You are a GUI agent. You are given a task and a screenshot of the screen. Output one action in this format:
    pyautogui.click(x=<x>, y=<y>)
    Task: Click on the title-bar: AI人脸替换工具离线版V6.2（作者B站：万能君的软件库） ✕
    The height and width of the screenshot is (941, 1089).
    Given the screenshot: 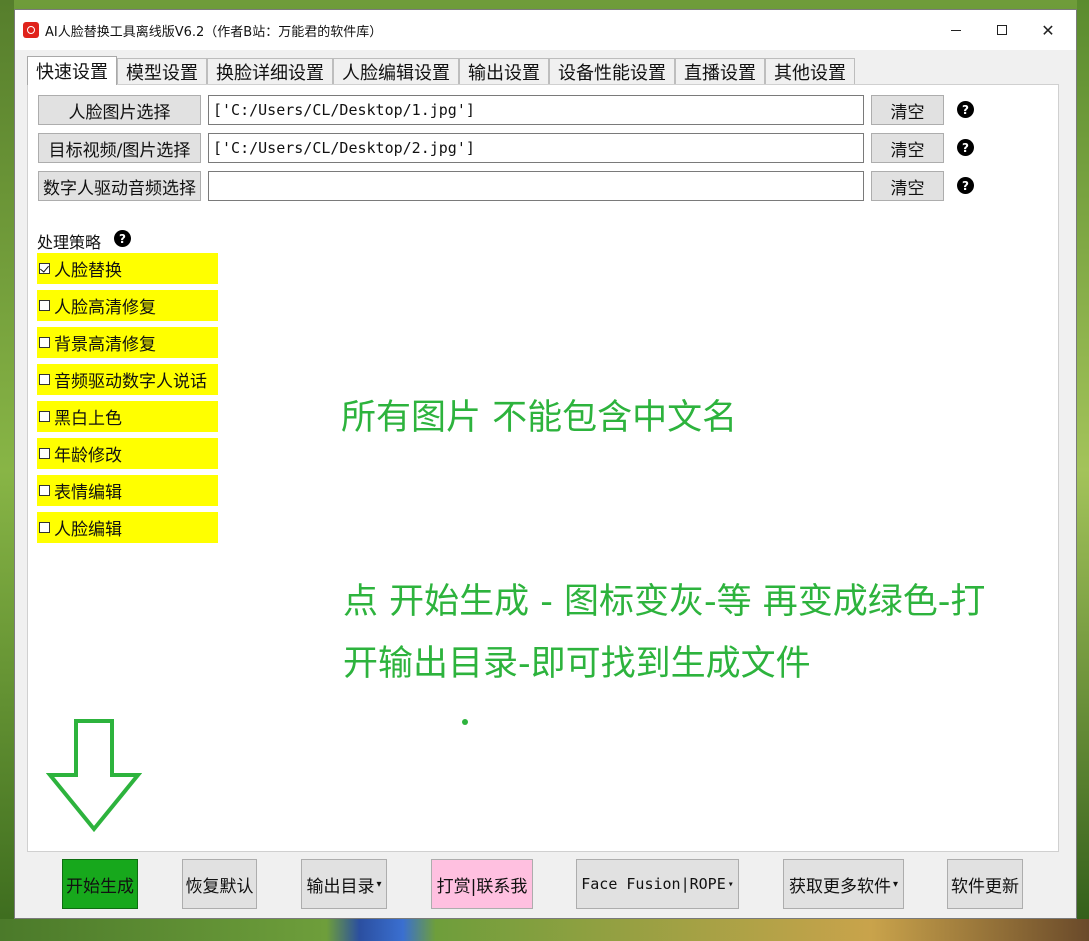 What is the action you would take?
    pyautogui.click(x=545, y=30)
    